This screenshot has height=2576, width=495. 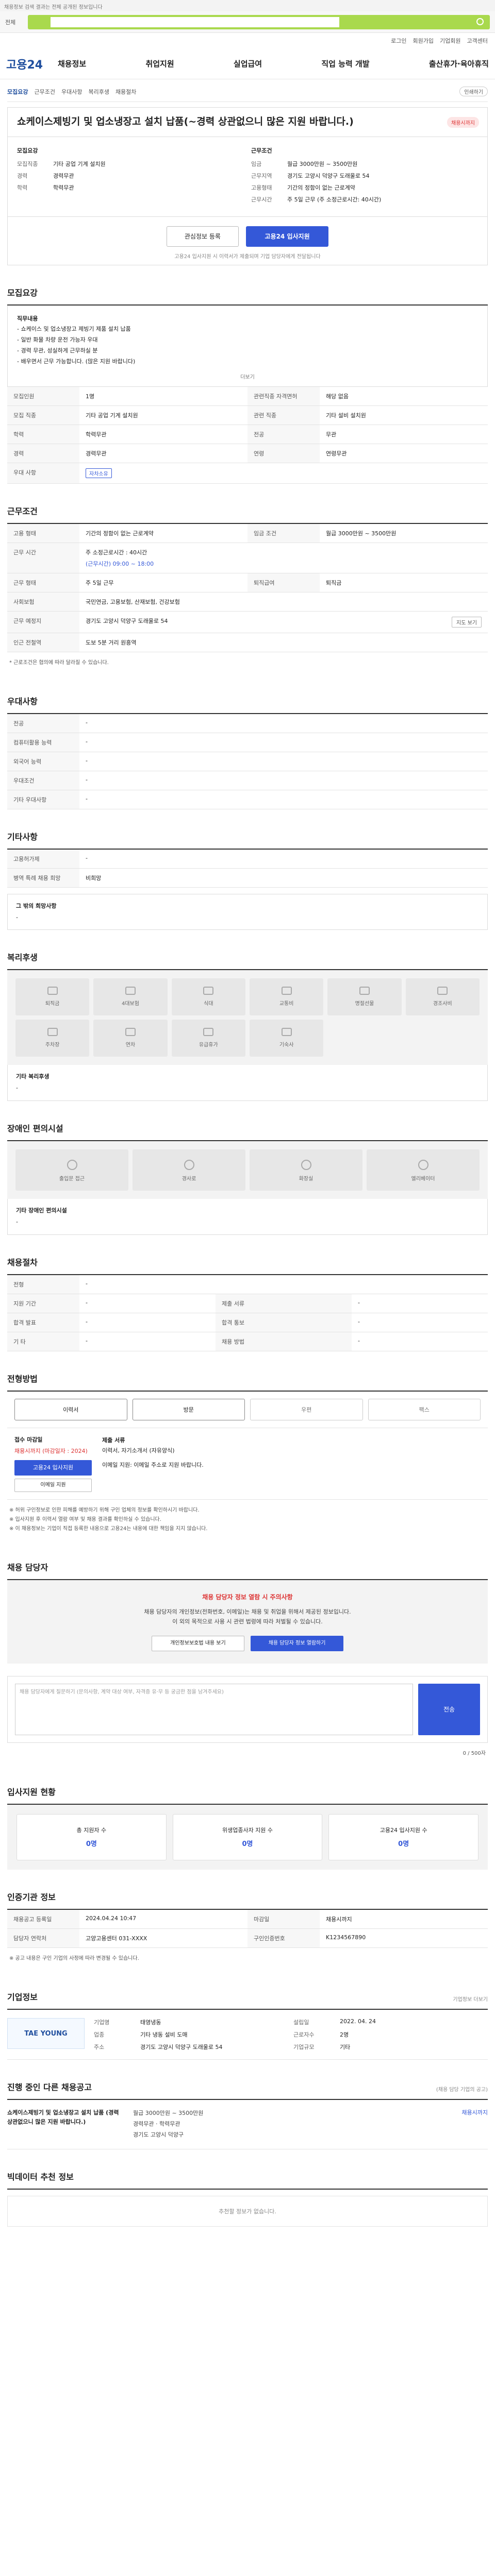 What do you see at coordinates (189, 1179) in the screenshot?
I see `facility-label: 경사로` at bounding box center [189, 1179].